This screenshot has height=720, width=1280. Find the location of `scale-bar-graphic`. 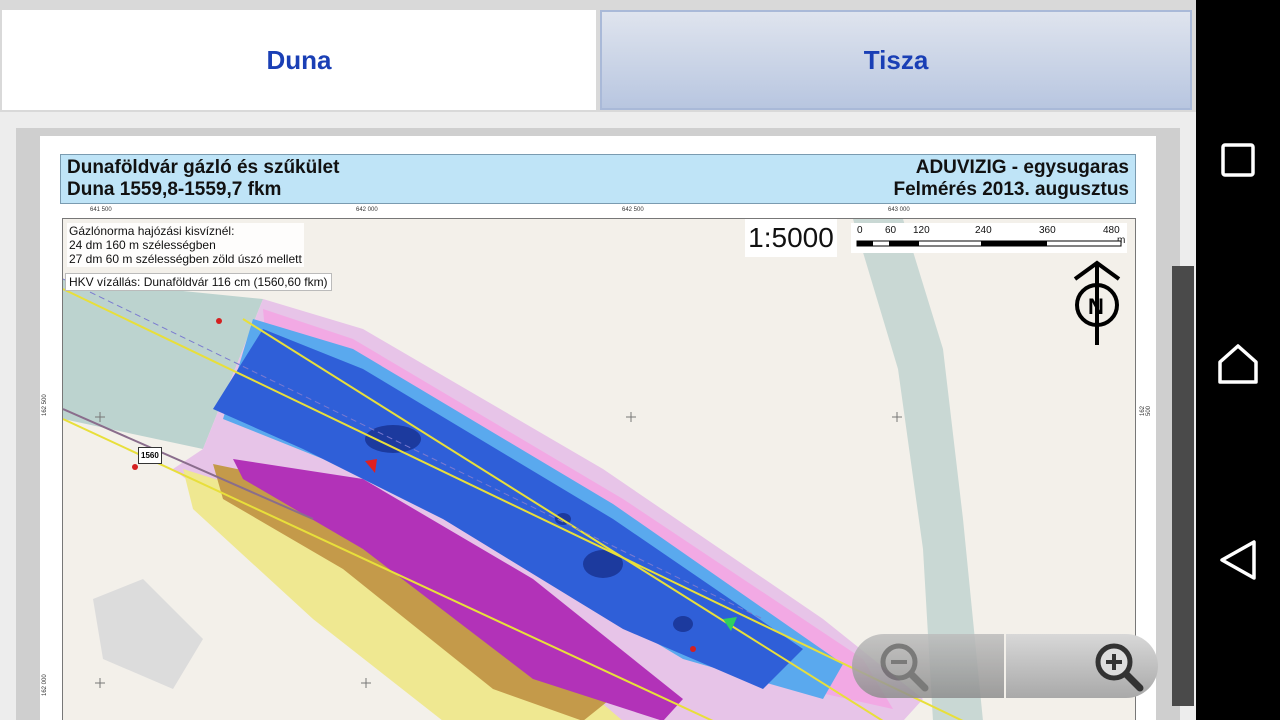

scale-bar-graphic is located at coordinates (989, 243).